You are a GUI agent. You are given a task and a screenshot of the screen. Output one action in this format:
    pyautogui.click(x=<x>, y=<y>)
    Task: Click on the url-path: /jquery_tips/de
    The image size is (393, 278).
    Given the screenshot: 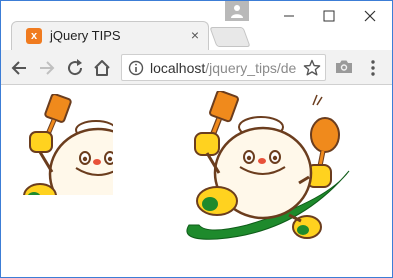 What is the action you would take?
    pyautogui.click(x=251, y=68)
    